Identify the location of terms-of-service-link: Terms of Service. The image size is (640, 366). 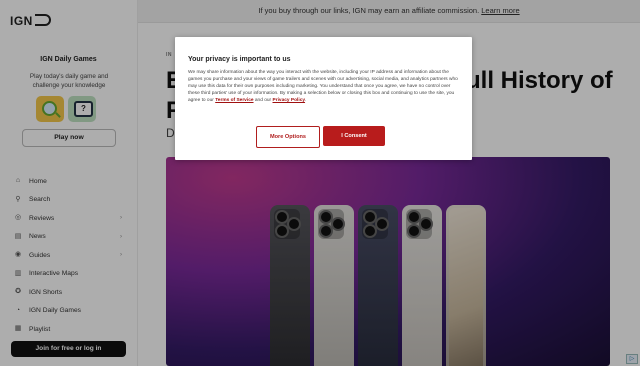
(234, 100).